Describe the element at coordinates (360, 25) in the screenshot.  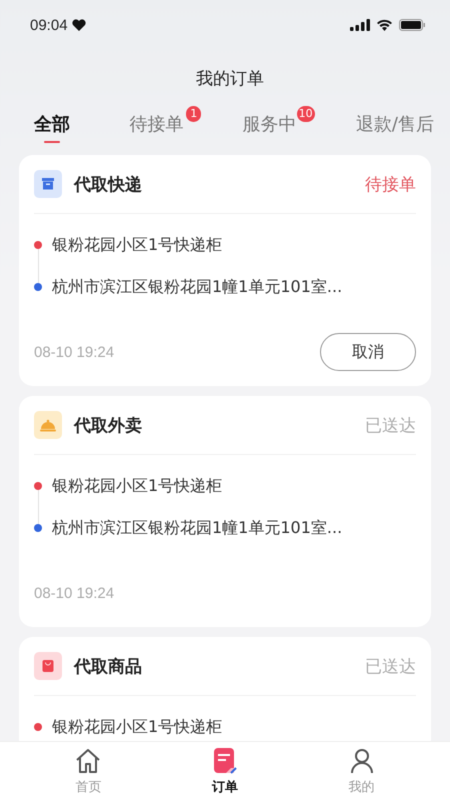
I see `signal-icon` at that location.